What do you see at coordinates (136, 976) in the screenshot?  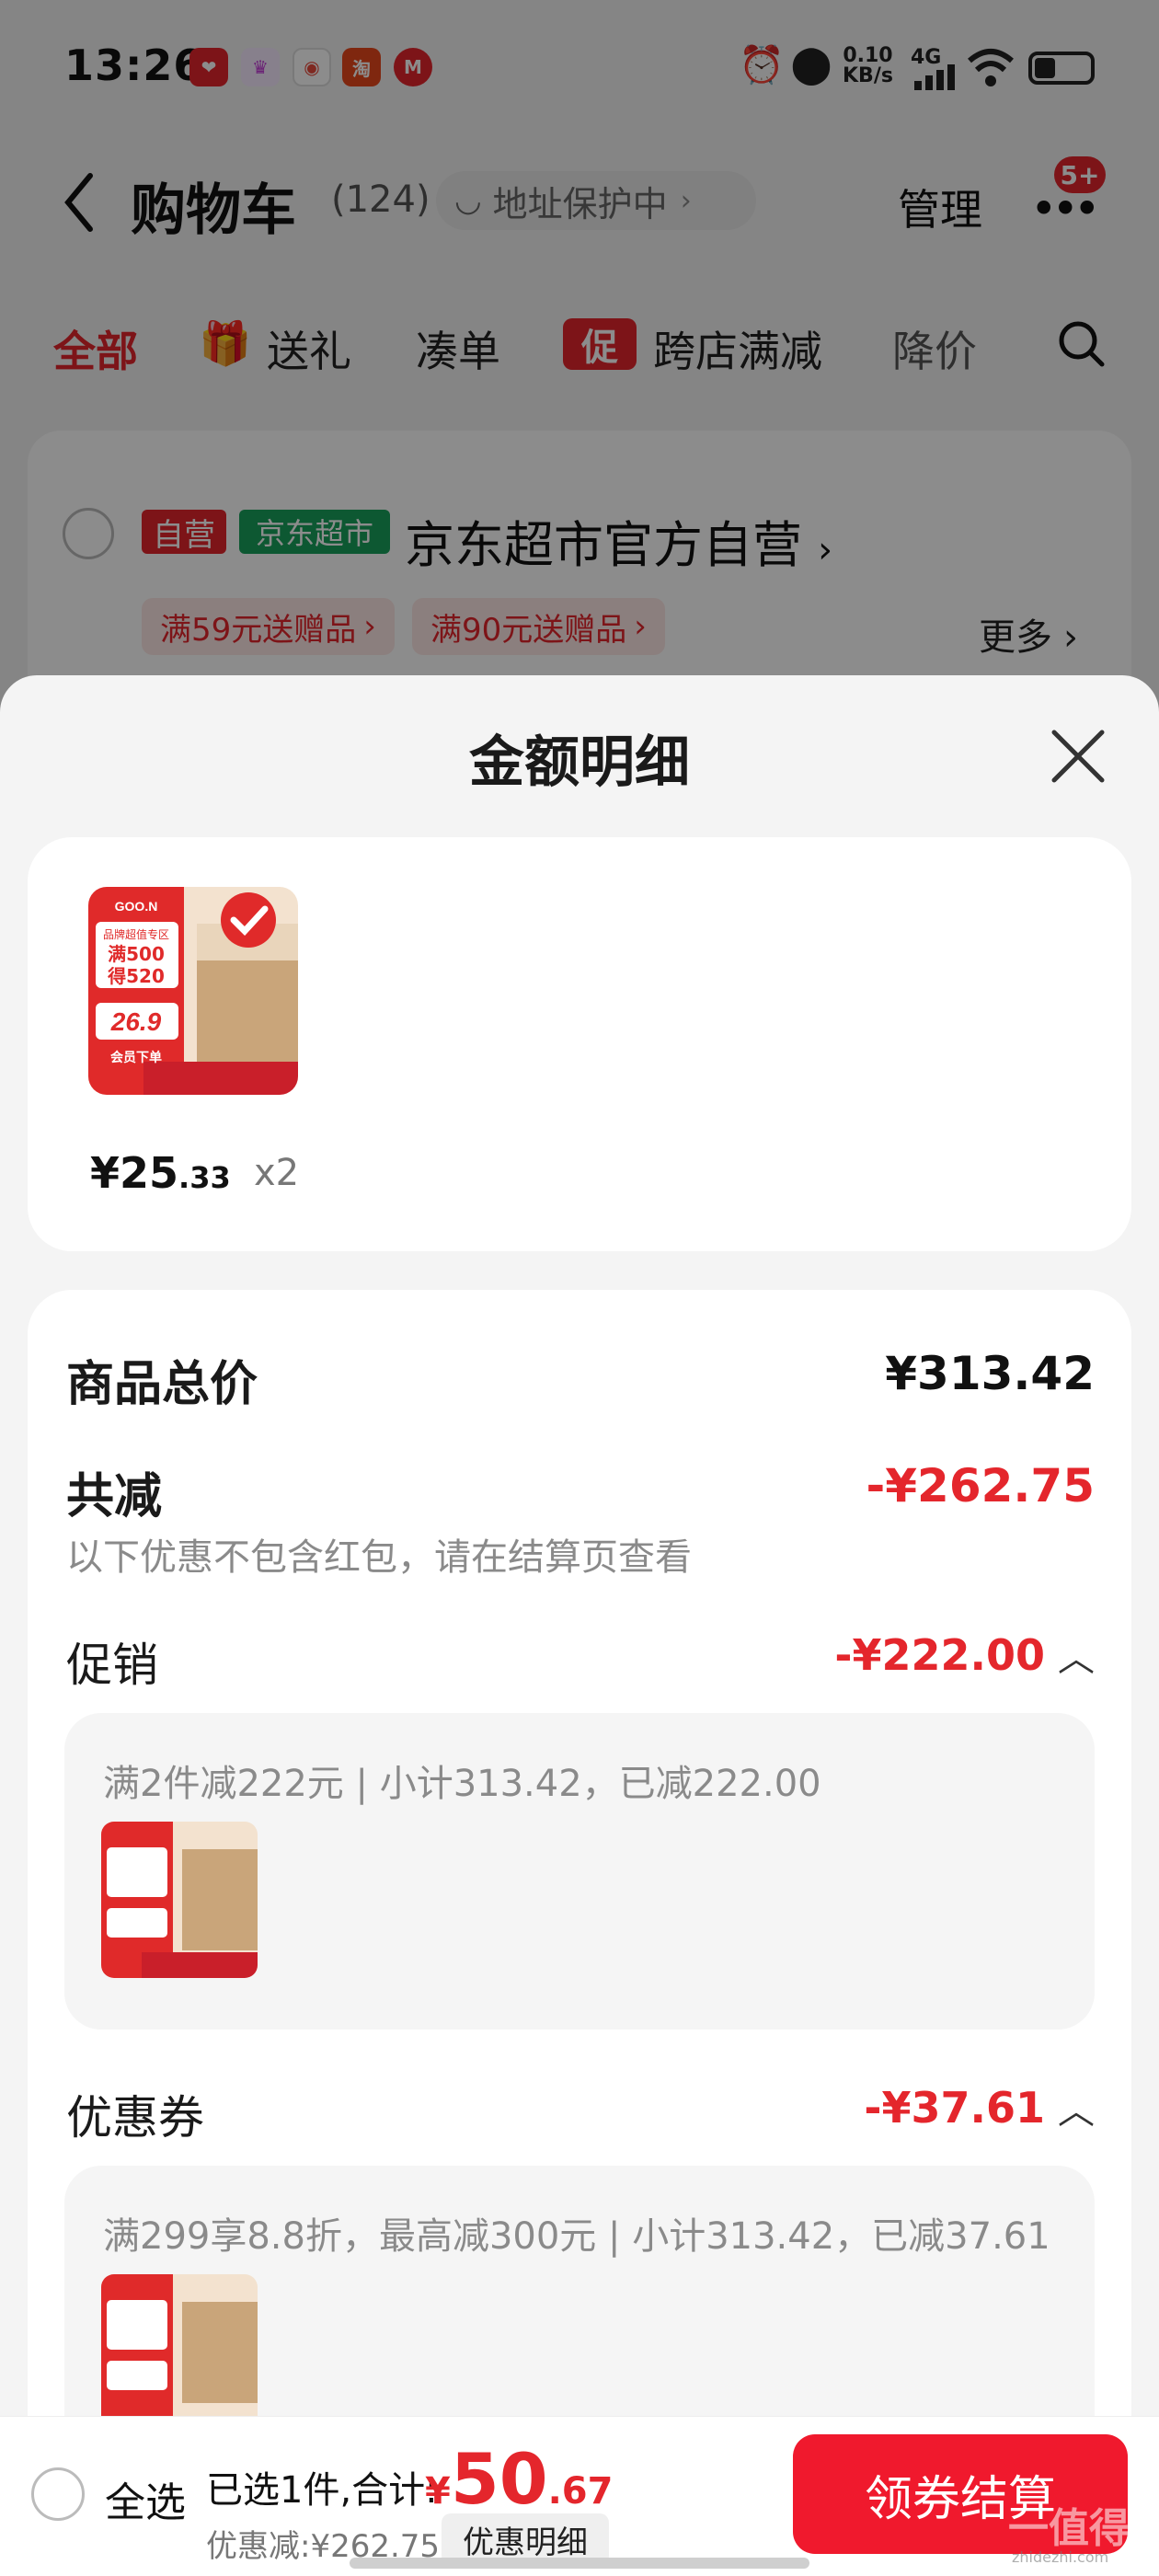 I see `product-image-line3: 得520` at bounding box center [136, 976].